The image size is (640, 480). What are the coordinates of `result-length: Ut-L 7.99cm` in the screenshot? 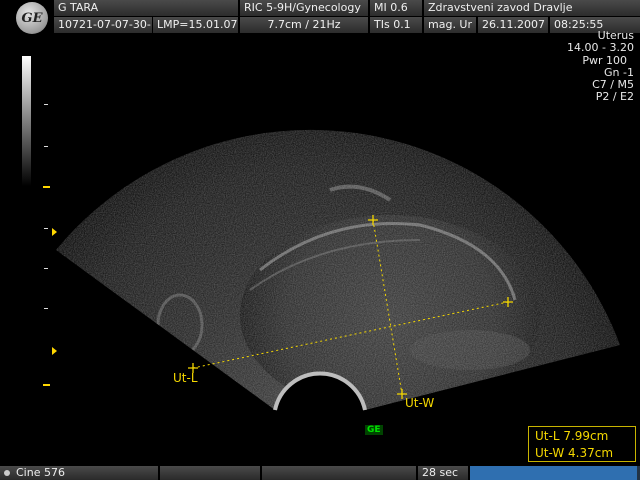 It's located at (572, 436).